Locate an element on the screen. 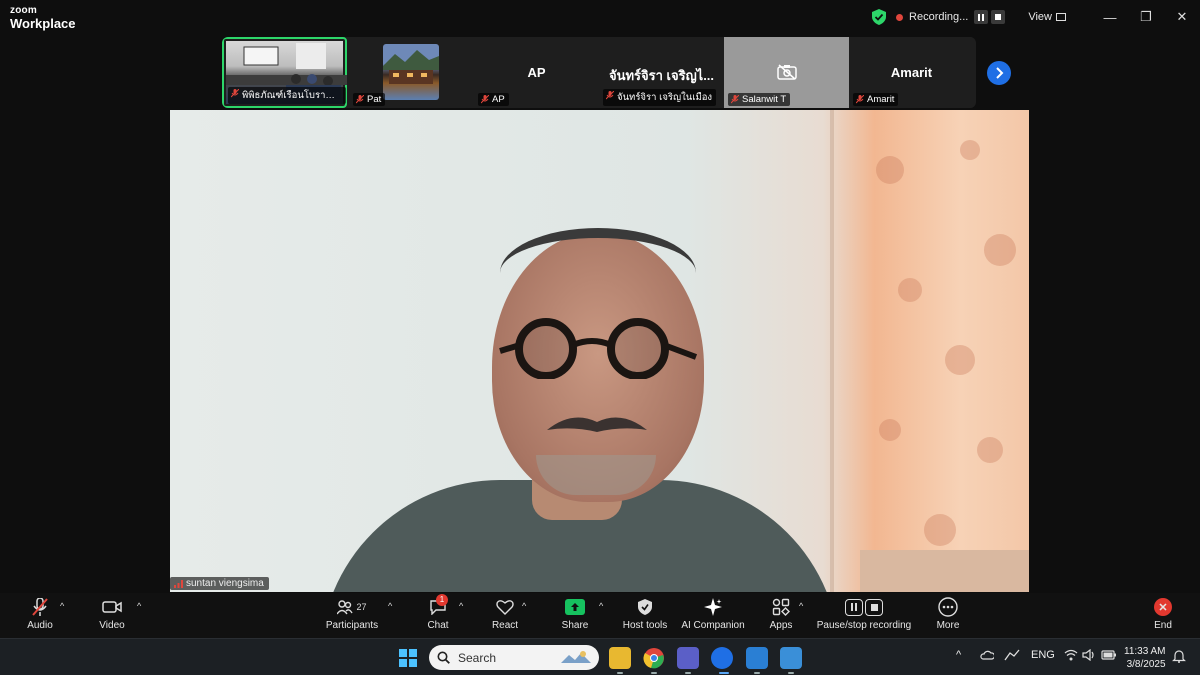 This screenshot has height=675, width=1200. brand-small: zoom is located at coordinates (23, 10).